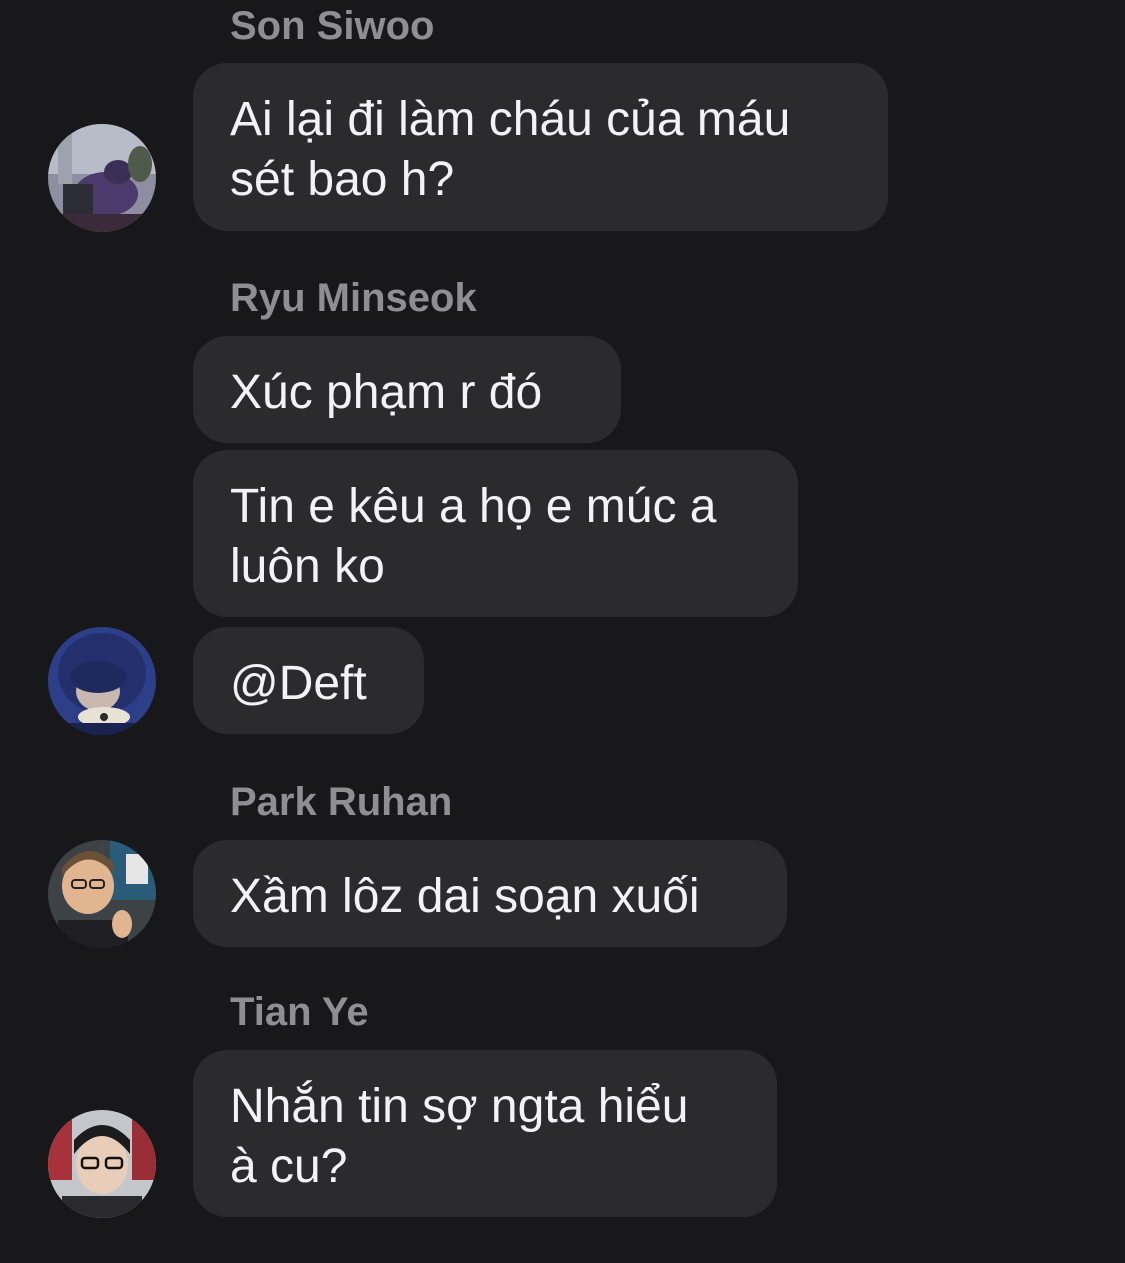 The image size is (1125, 1263). What do you see at coordinates (308, 680) in the screenshot?
I see `message-bubble: @Deft` at bounding box center [308, 680].